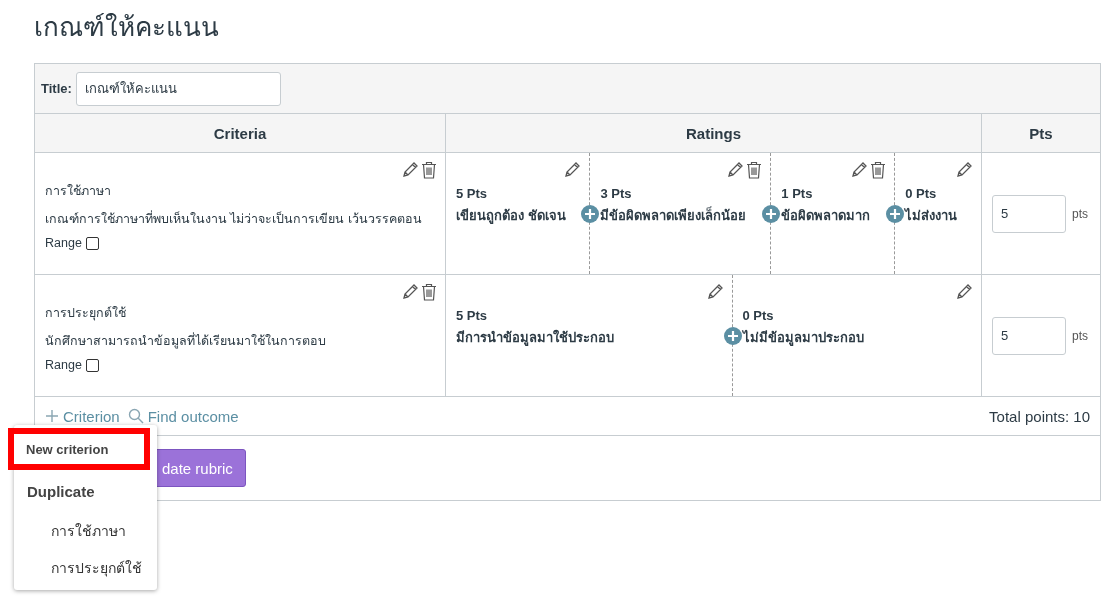  What do you see at coordinates (56, 88) in the screenshot?
I see `title-label: Title:` at bounding box center [56, 88].